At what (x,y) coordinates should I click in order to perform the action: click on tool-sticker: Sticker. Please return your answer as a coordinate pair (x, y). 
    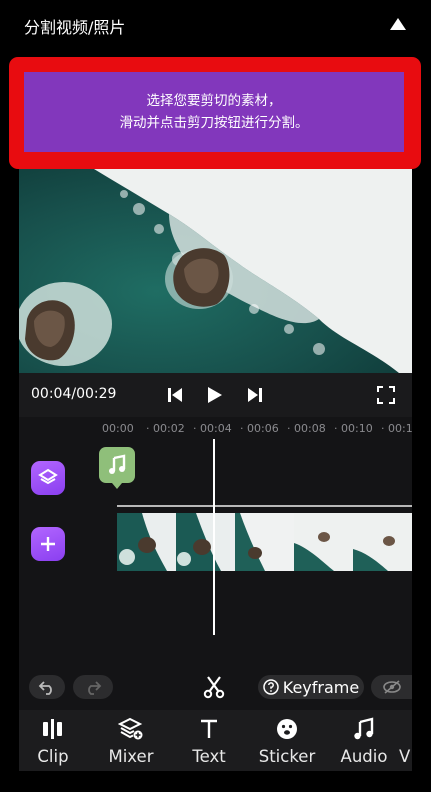
    Looking at the image, I should click on (287, 740).